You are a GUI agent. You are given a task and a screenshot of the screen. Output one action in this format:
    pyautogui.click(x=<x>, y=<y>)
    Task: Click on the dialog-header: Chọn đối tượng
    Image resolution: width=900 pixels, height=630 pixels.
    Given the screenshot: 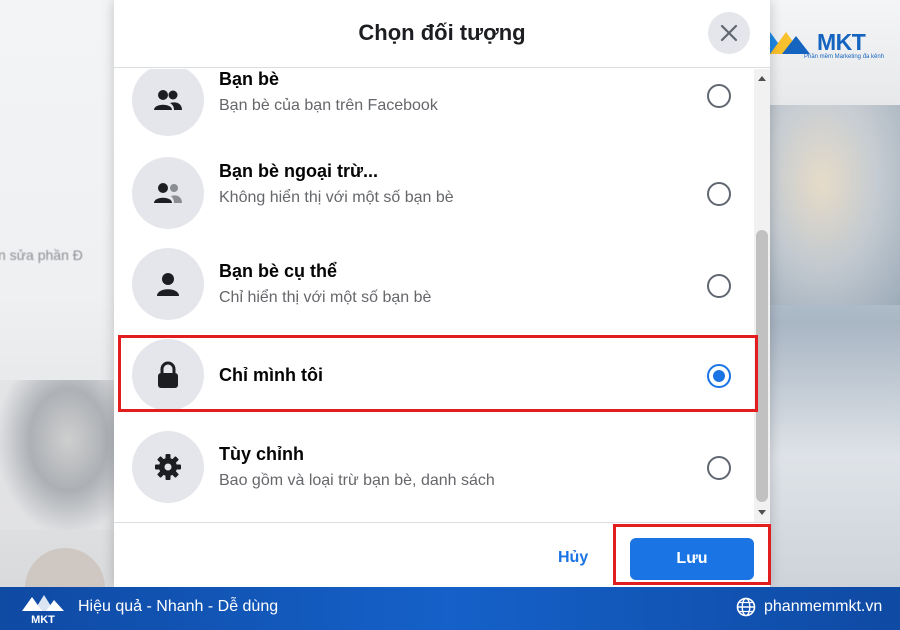 What is the action you would take?
    pyautogui.click(x=442, y=34)
    